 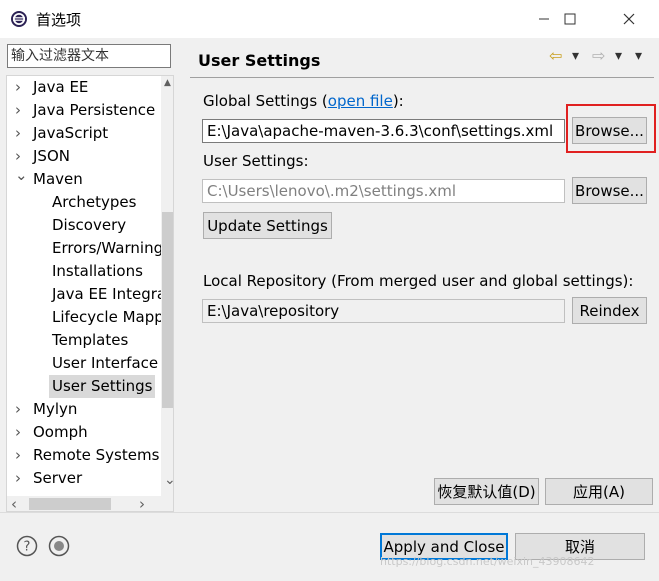 I want to click on window-title: 首选项, so click(x=59, y=20).